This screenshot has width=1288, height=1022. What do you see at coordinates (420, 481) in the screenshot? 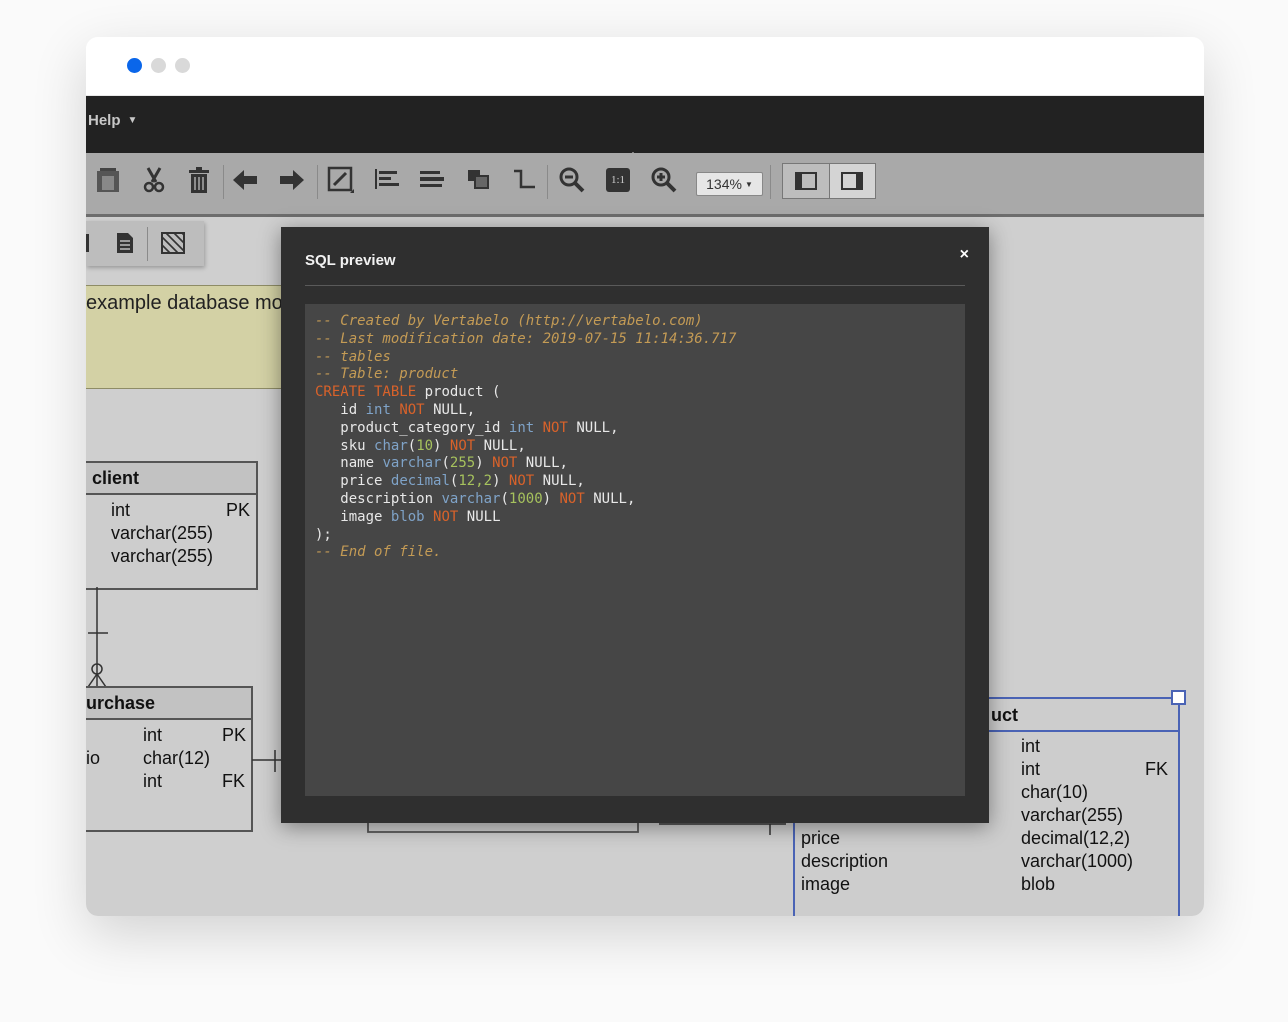
I see `sql-type: decimal` at bounding box center [420, 481].